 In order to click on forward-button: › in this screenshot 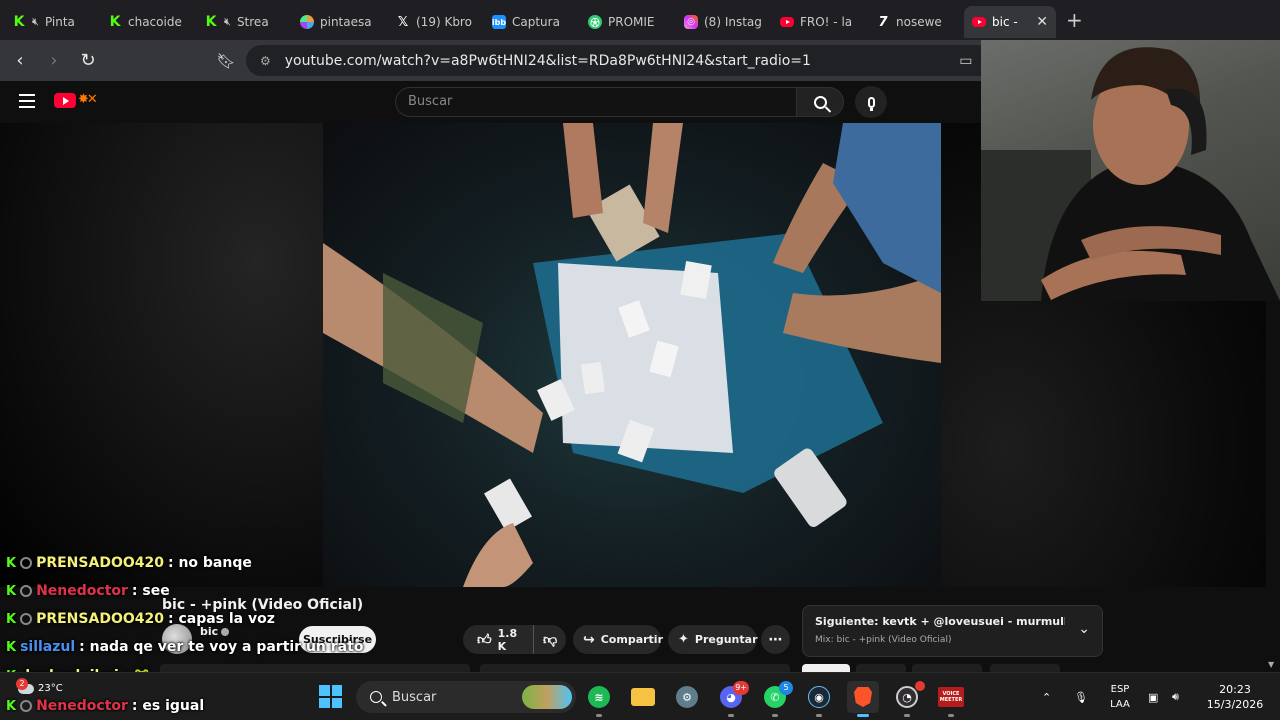, I will do `click(54, 61)`.